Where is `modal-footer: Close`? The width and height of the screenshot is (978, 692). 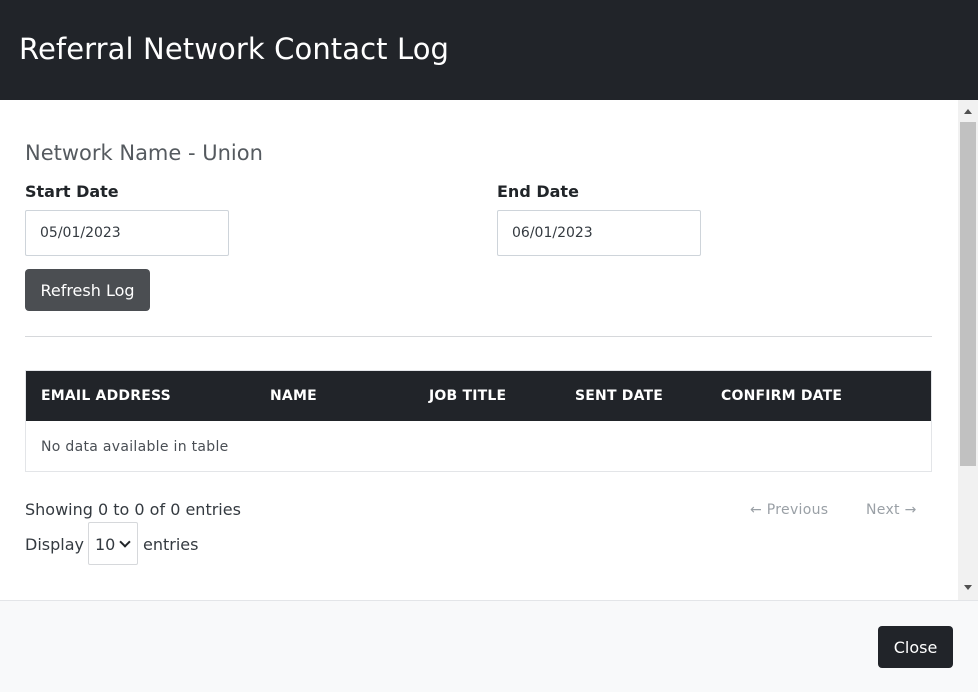
modal-footer: Close is located at coordinates (489, 646).